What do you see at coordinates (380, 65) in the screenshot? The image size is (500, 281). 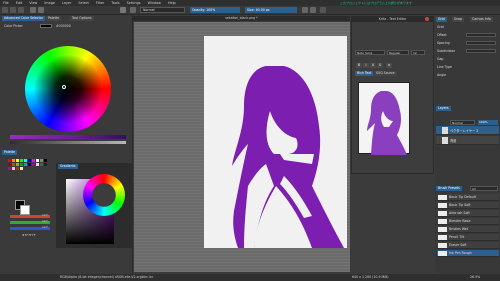 I see `strikethrough-button: S` at bounding box center [380, 65].